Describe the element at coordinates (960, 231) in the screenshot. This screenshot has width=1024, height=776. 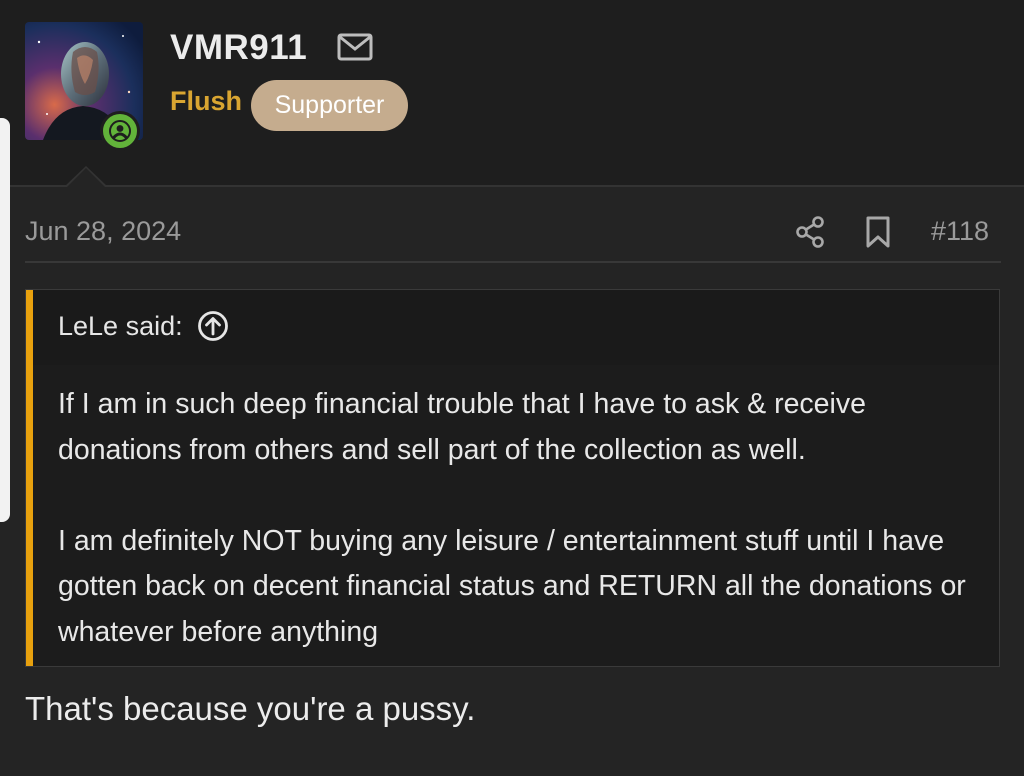
I see `post-number: #118` at that location.